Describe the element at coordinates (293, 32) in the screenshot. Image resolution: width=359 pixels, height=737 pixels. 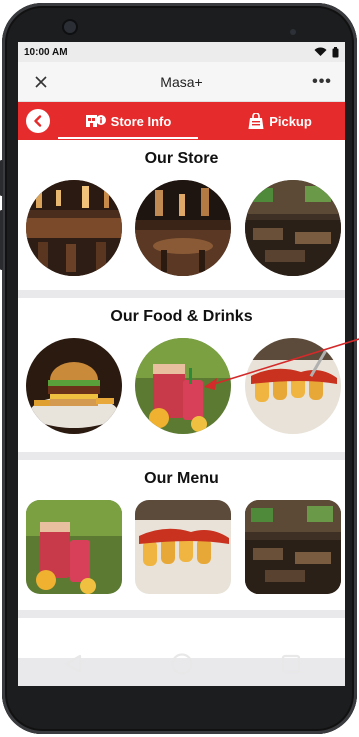
I see `proximity-sensor` at that location.